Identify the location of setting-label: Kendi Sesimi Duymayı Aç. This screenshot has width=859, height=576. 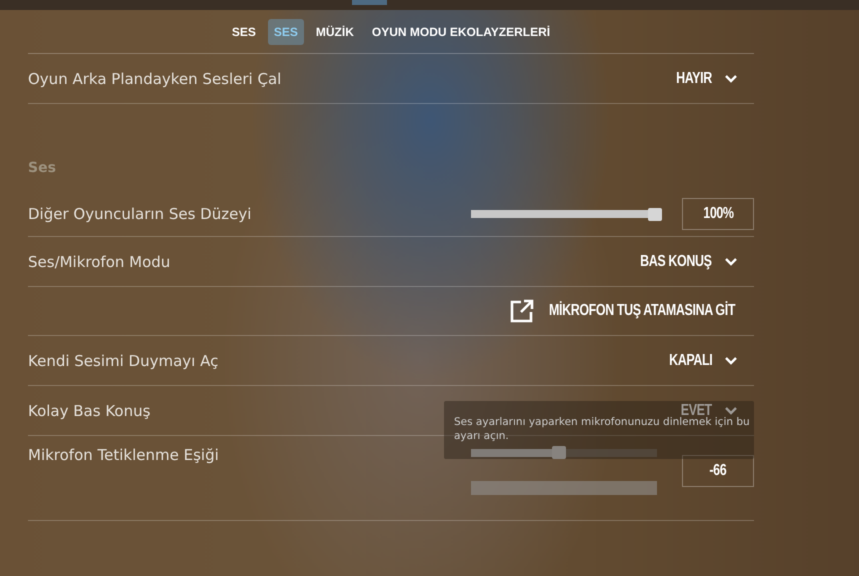
(123, 361).